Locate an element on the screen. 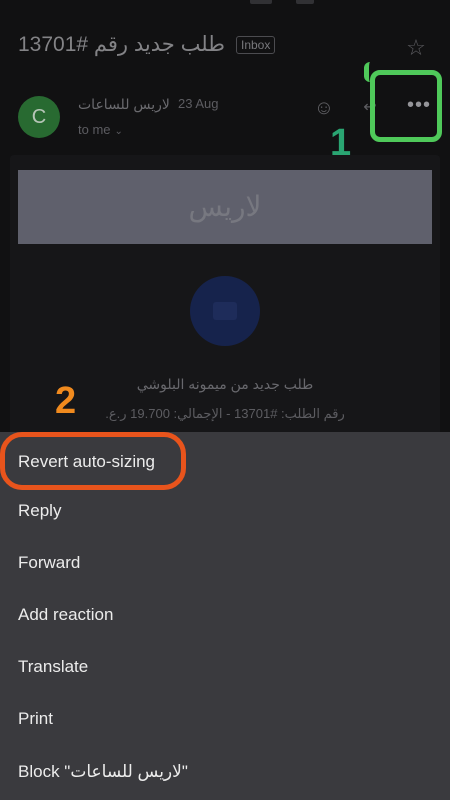  annotation-orange-highlight is located at coordinates (93, 461).